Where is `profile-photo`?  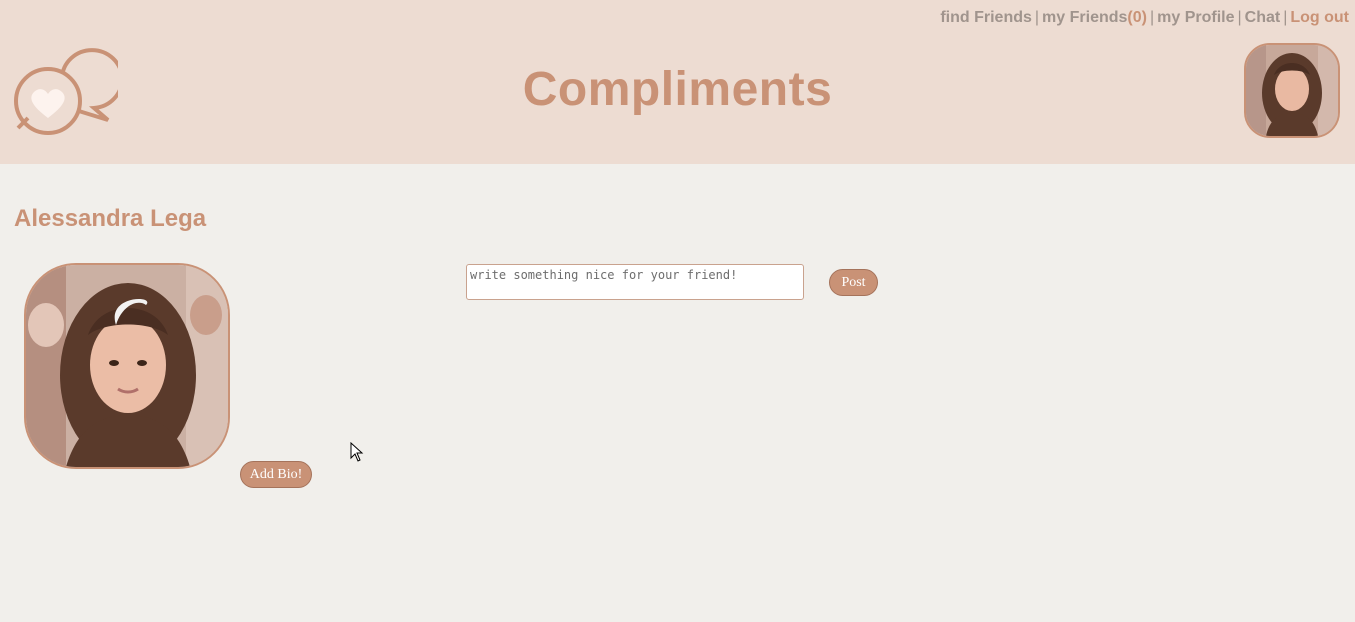 profile-photo is located at coordinates (127, 366).